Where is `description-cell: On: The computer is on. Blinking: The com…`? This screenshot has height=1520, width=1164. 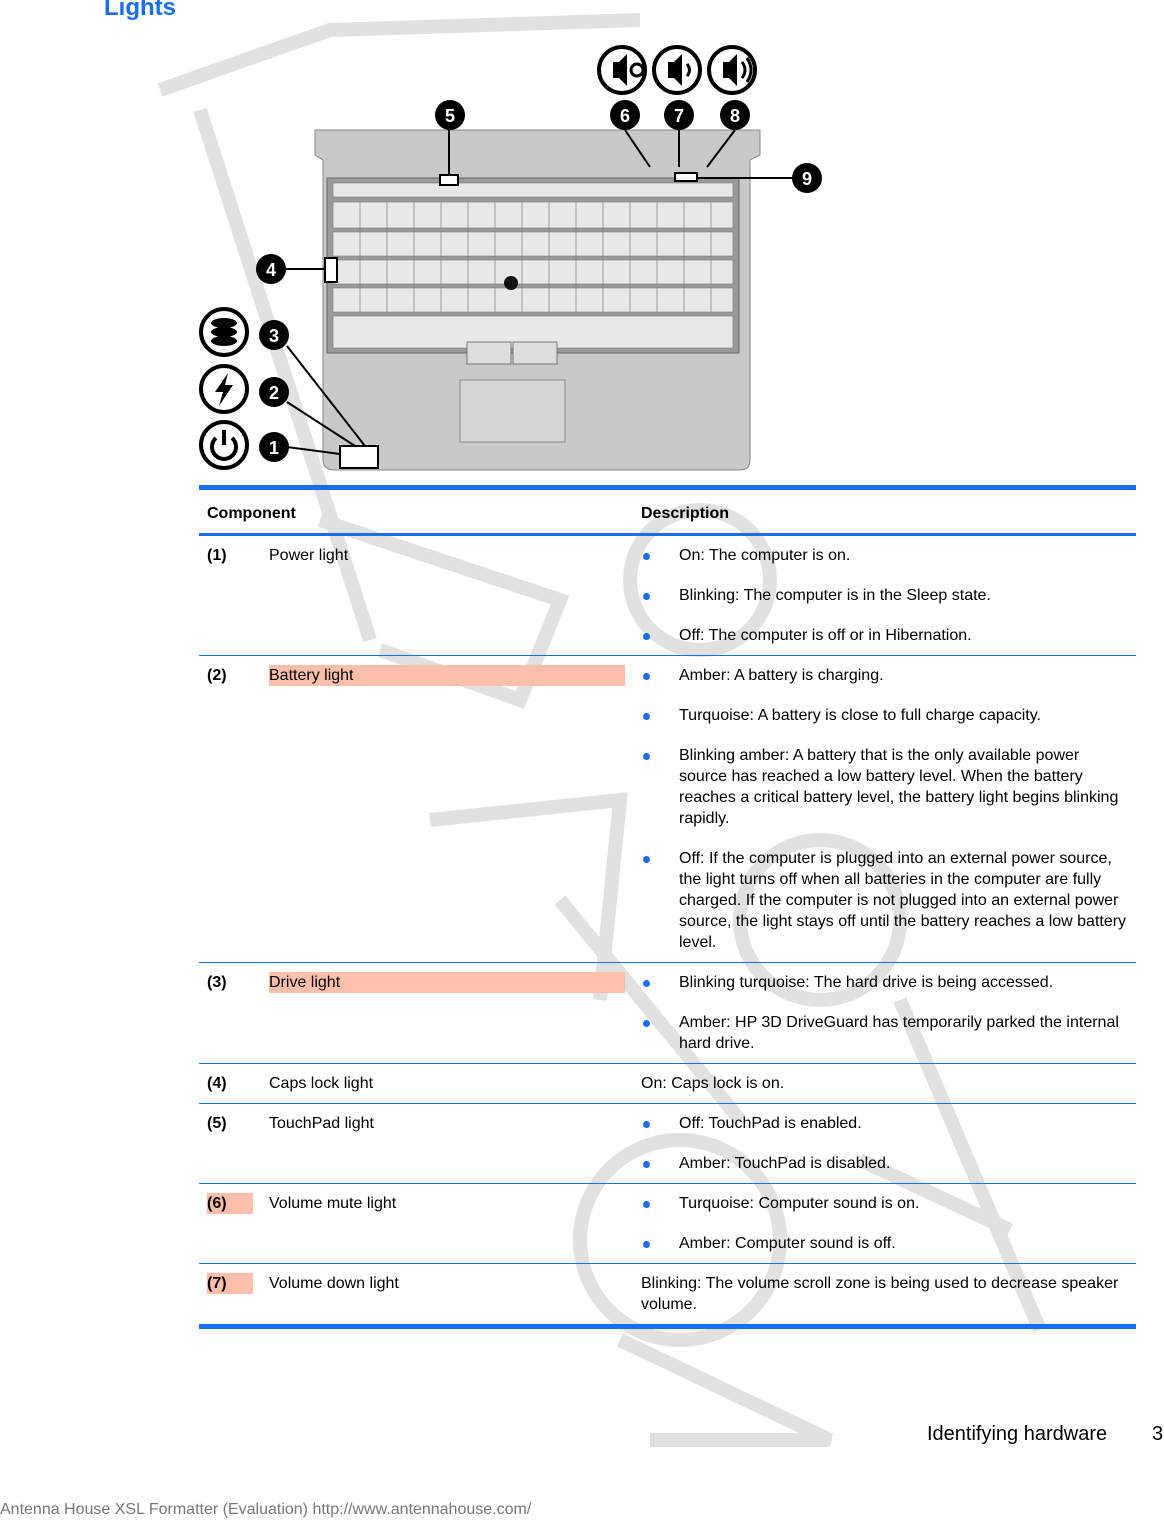
description-cell: On: The computer is on. Blinking: The com… is located at coordinates (884, 595).